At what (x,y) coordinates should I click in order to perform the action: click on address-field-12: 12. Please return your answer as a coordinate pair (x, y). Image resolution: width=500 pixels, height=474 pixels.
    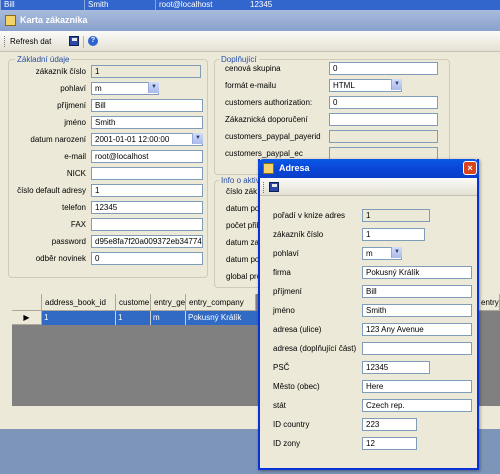
    Looking at the image, I should click on (389, 443).